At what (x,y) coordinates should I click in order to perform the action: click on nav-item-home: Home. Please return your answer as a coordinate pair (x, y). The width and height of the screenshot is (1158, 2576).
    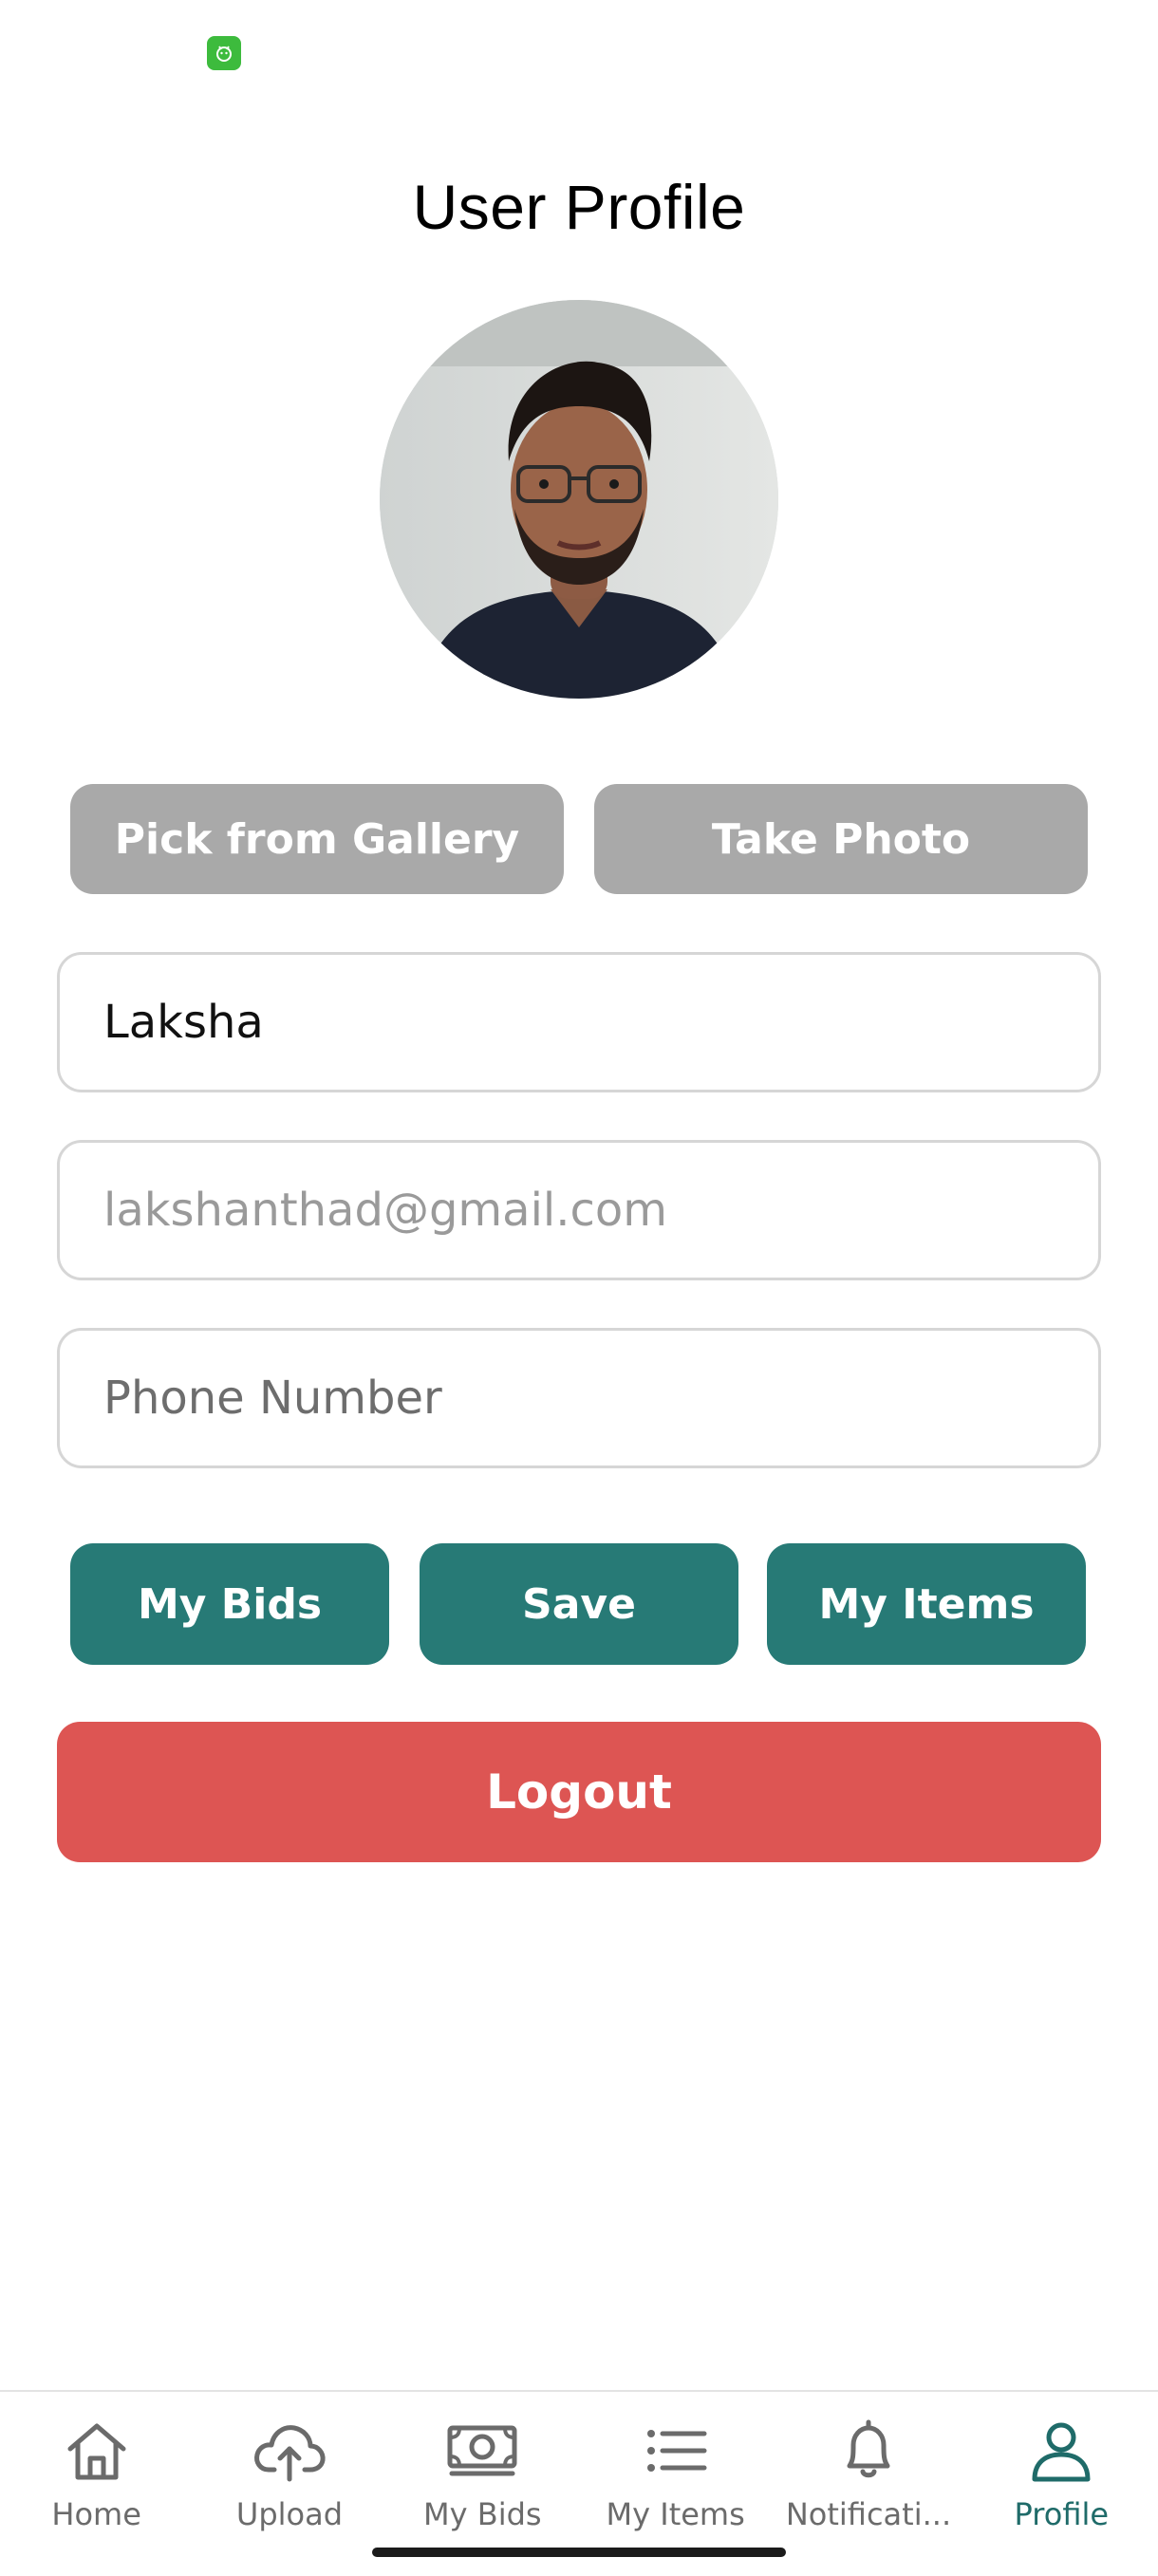
    Looking at the image, I should click on (96, 2484).